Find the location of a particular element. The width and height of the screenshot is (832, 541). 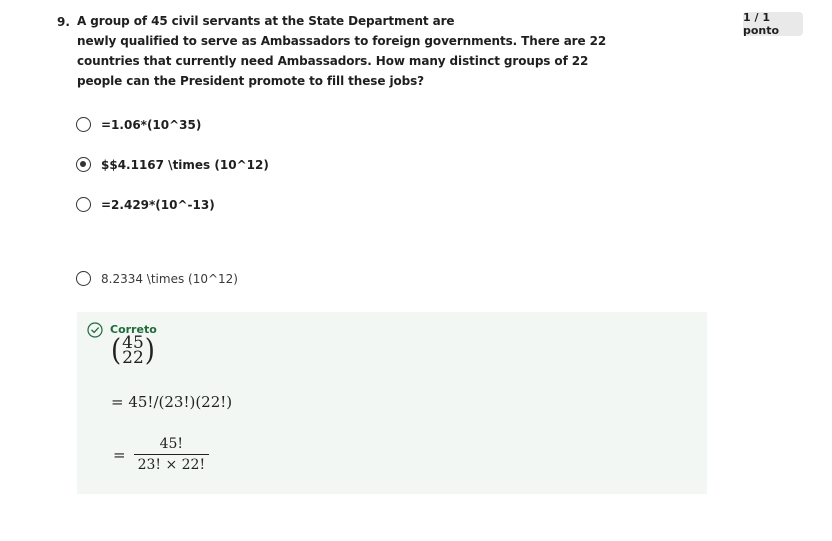

check-circle-icon is located at coordinates (95, 330).